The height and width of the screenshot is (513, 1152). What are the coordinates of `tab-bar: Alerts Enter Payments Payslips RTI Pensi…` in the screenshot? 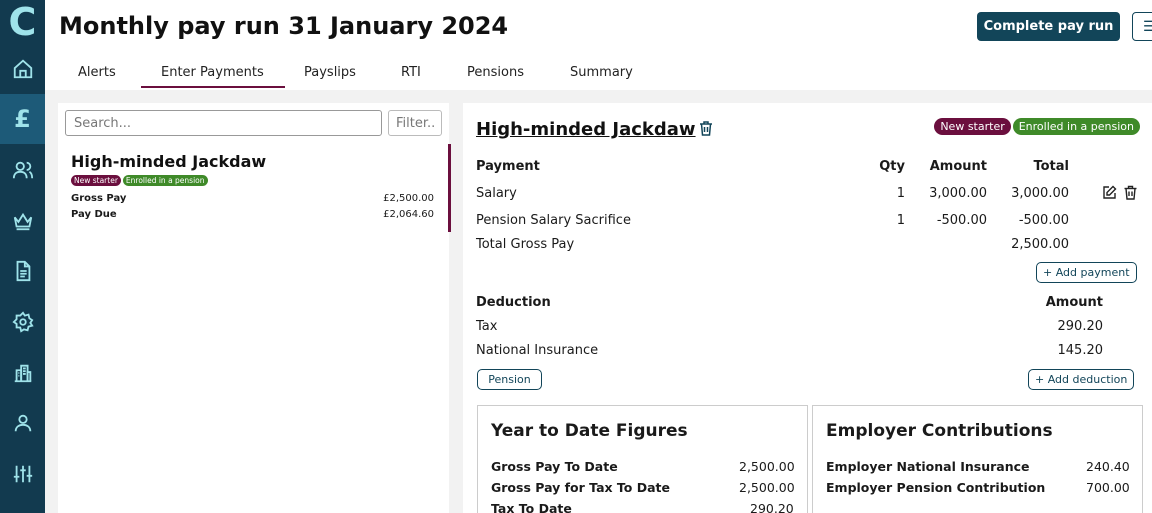 It's located at (598, 73).